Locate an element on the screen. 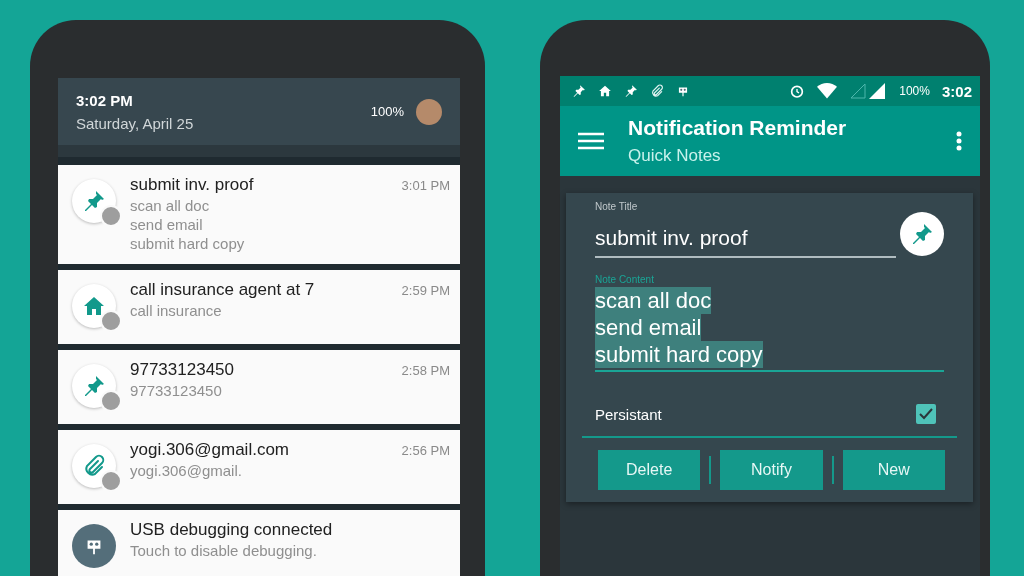  notification-title: USB debugging connected is located at coordinates (231, 530).